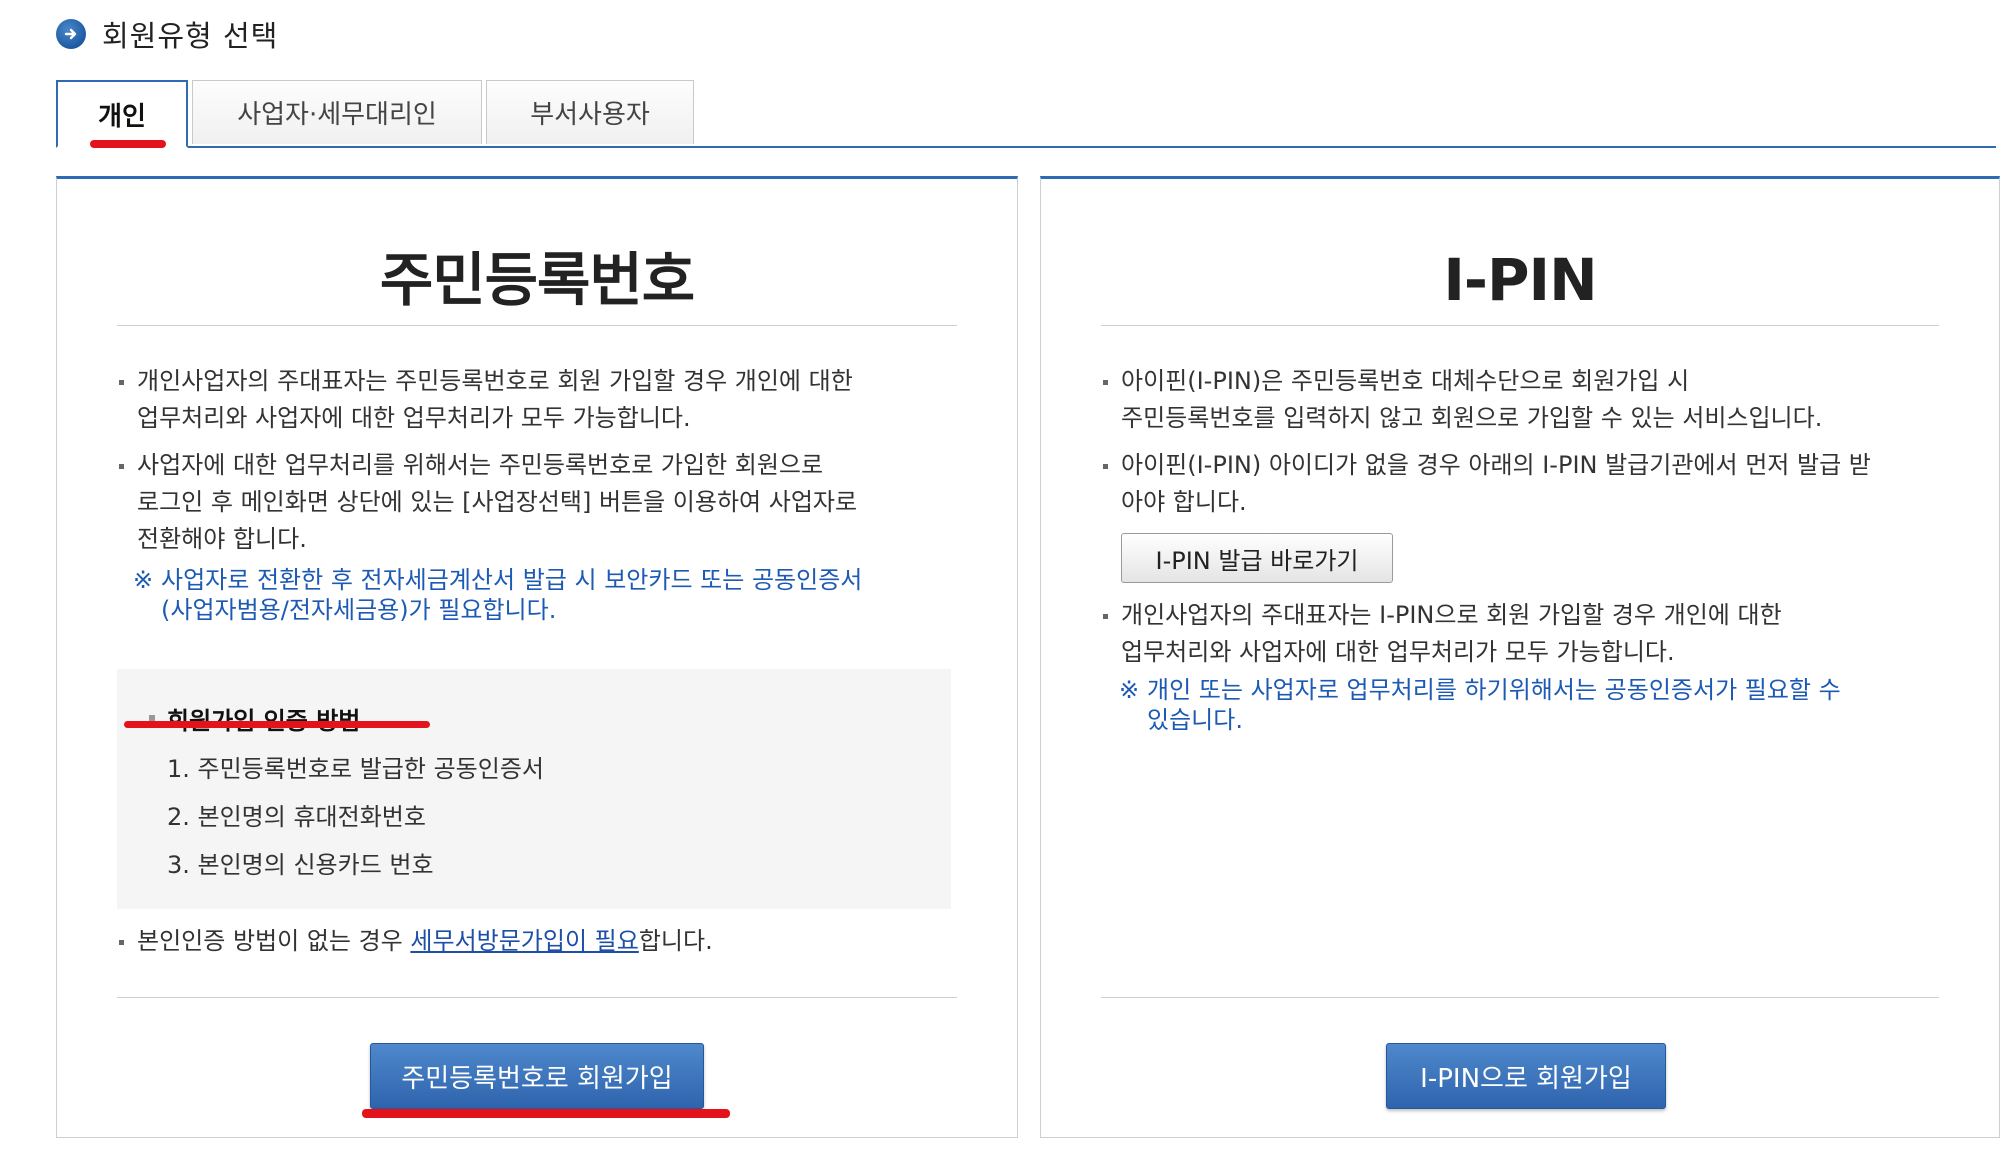 This screenshot has width=2012, height=1168. What do you see at coordinates (128, 144) in the screenshot?
I see `tab-highlight-underline` at bounding box center [128, 144].